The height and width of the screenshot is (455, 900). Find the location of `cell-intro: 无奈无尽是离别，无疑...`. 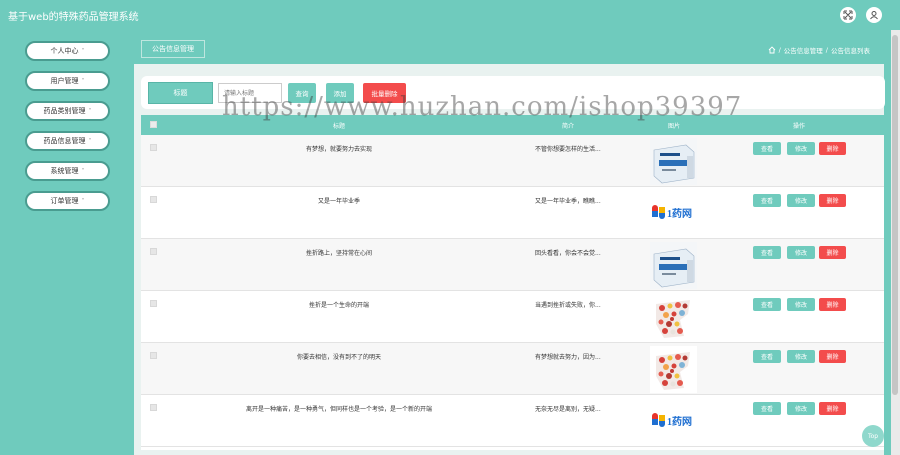

cell-intro: 无奈无尽是离别，无疑... is located at coordinates (568, 409).